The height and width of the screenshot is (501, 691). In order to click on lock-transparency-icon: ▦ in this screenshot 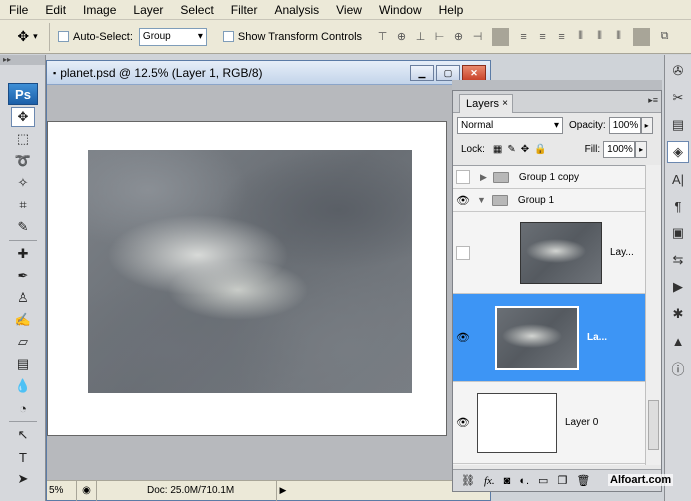, I will do `click(497, 149)`.